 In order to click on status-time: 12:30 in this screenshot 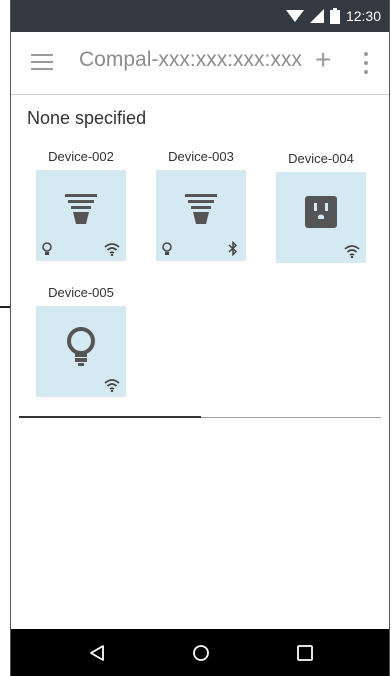, I will do `click(363, 16)`.